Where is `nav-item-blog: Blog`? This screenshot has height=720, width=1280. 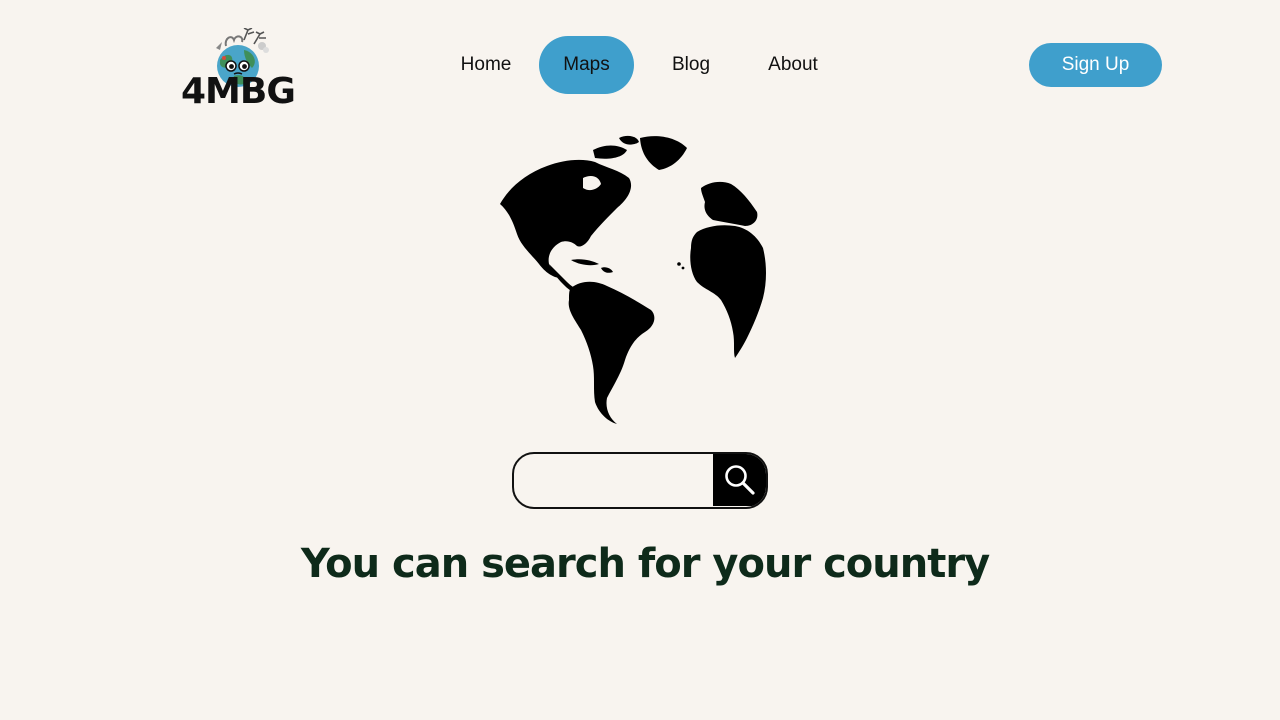
nav-item-blog: Blog is located at coordinates (691, 65).